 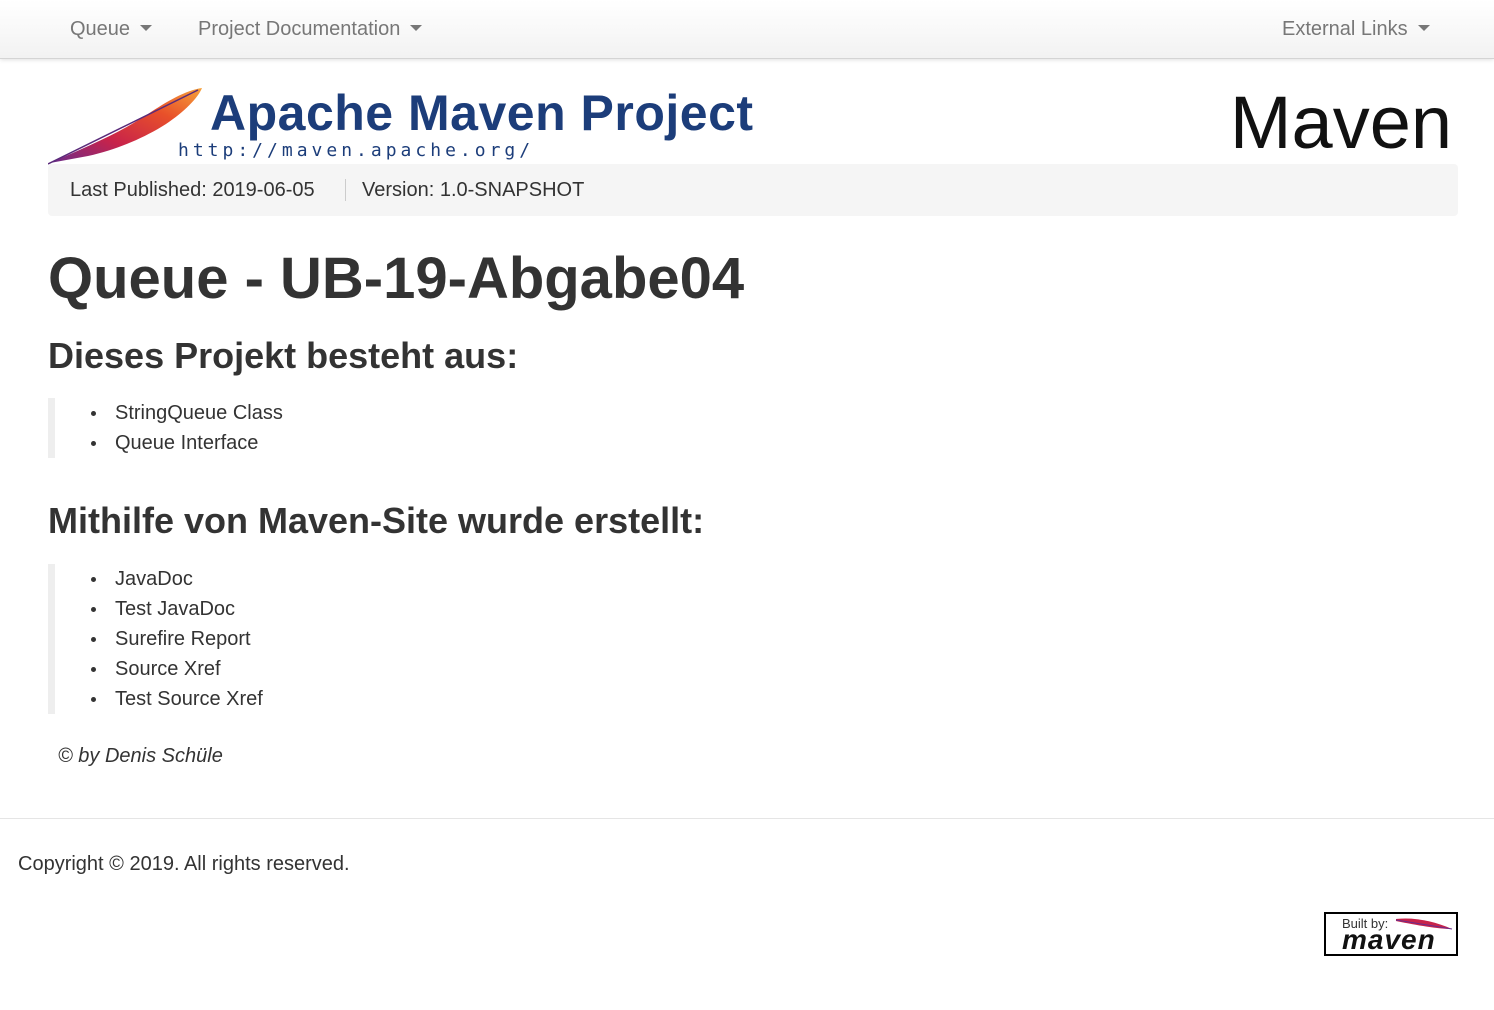 What do you see at coordinates (482, 113) in the screenshot?
I see `banner-title: Apache Maven Project` at bounding box center [482, 113].